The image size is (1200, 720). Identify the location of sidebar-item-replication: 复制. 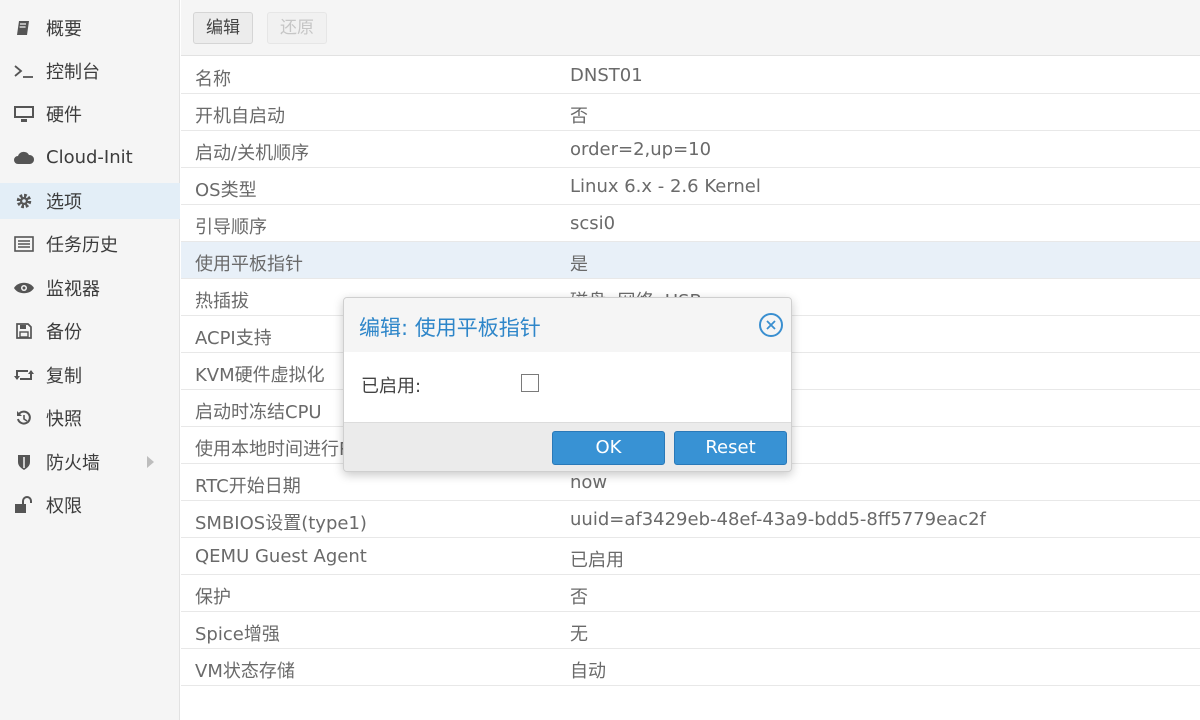
(90, 375).